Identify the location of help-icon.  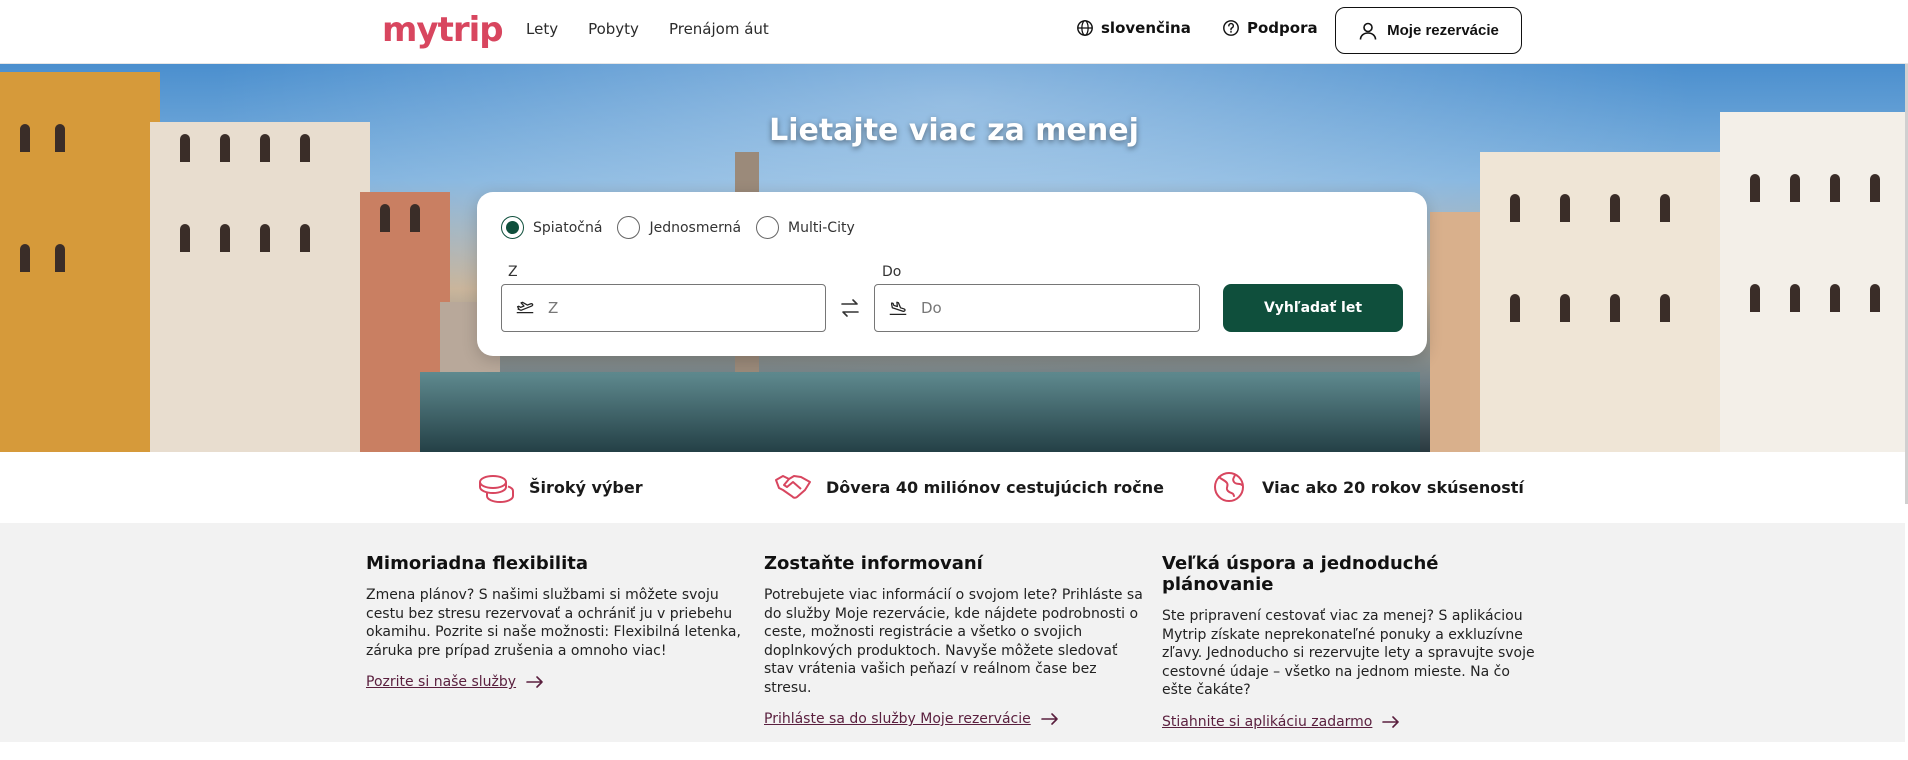
(1231, 28).